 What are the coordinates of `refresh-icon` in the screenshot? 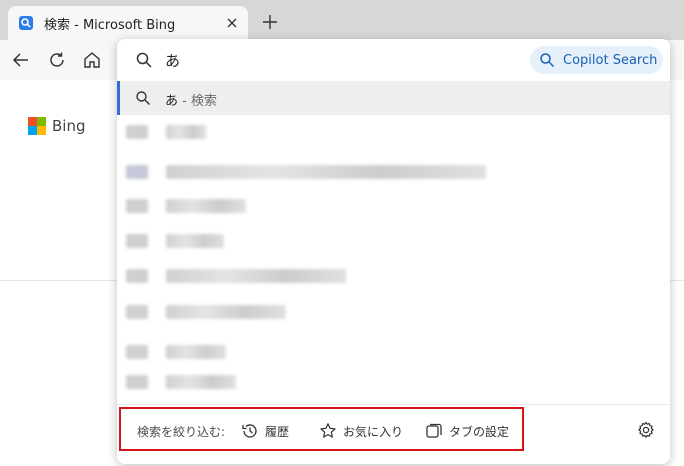 It's located at (57, 60).